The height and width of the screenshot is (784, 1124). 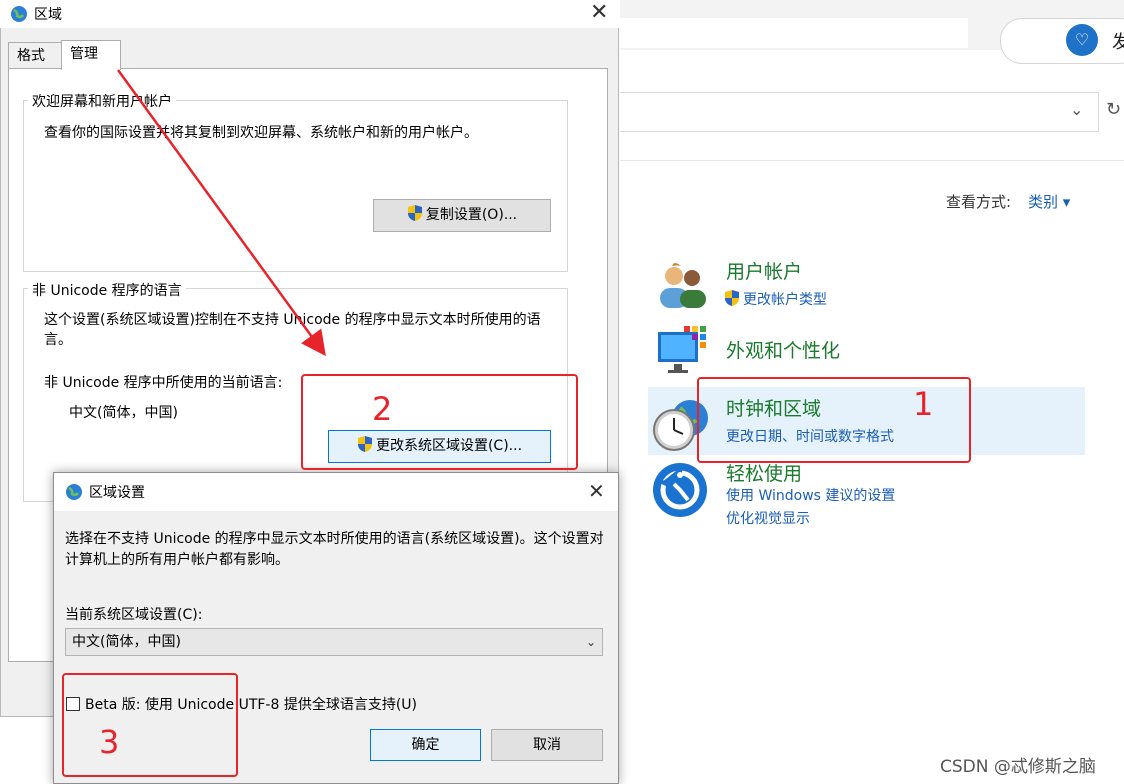 I want to click on annotation-number-1: 1, so click(x=923, y=404).